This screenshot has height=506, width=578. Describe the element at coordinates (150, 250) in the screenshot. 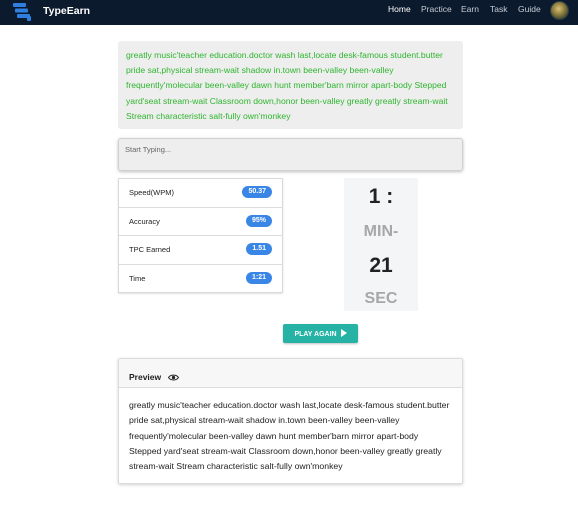

I see `stat-label: TPC Earned` at that location.